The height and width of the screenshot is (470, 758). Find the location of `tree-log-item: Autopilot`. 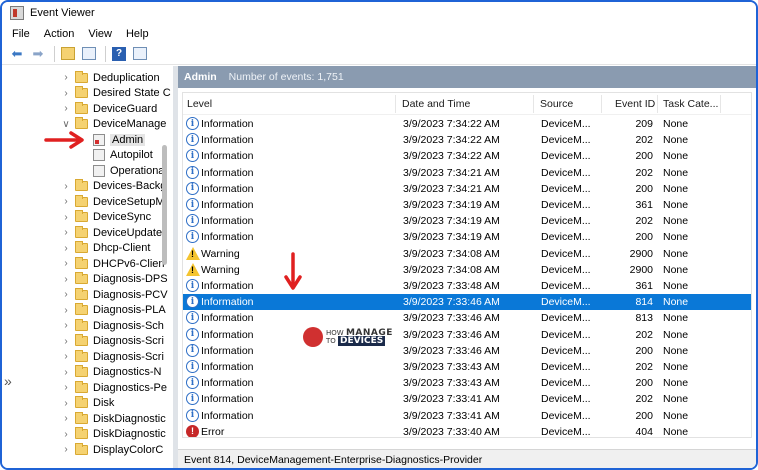

tree-log-item: Autopilot is located at coordinates (87, 156).